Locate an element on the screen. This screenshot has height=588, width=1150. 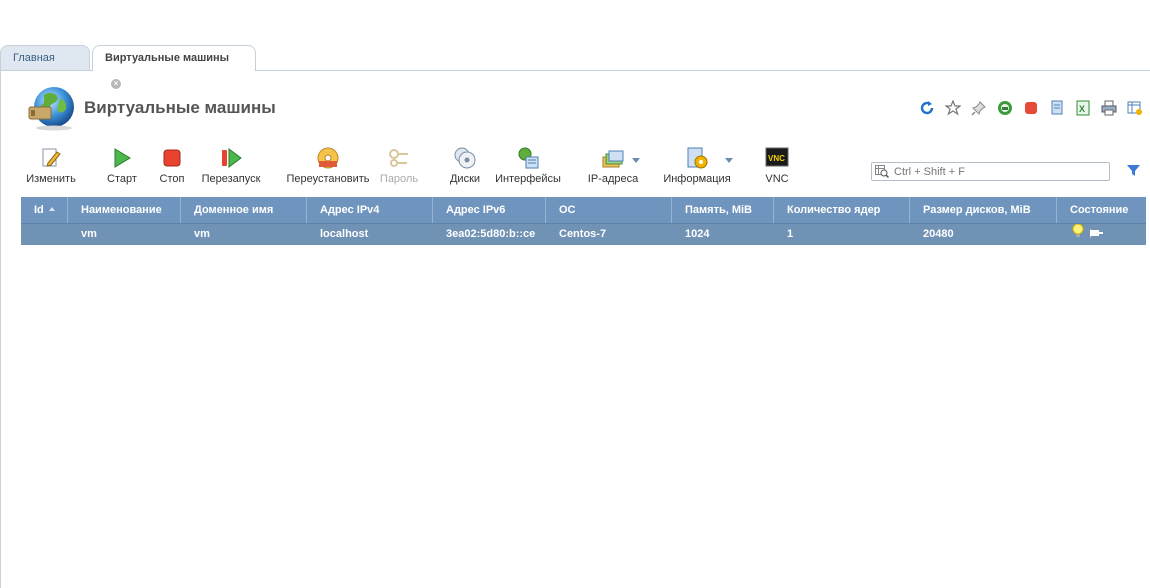
column-domain-label: Доменное имя is located at coordinates (234, 210).